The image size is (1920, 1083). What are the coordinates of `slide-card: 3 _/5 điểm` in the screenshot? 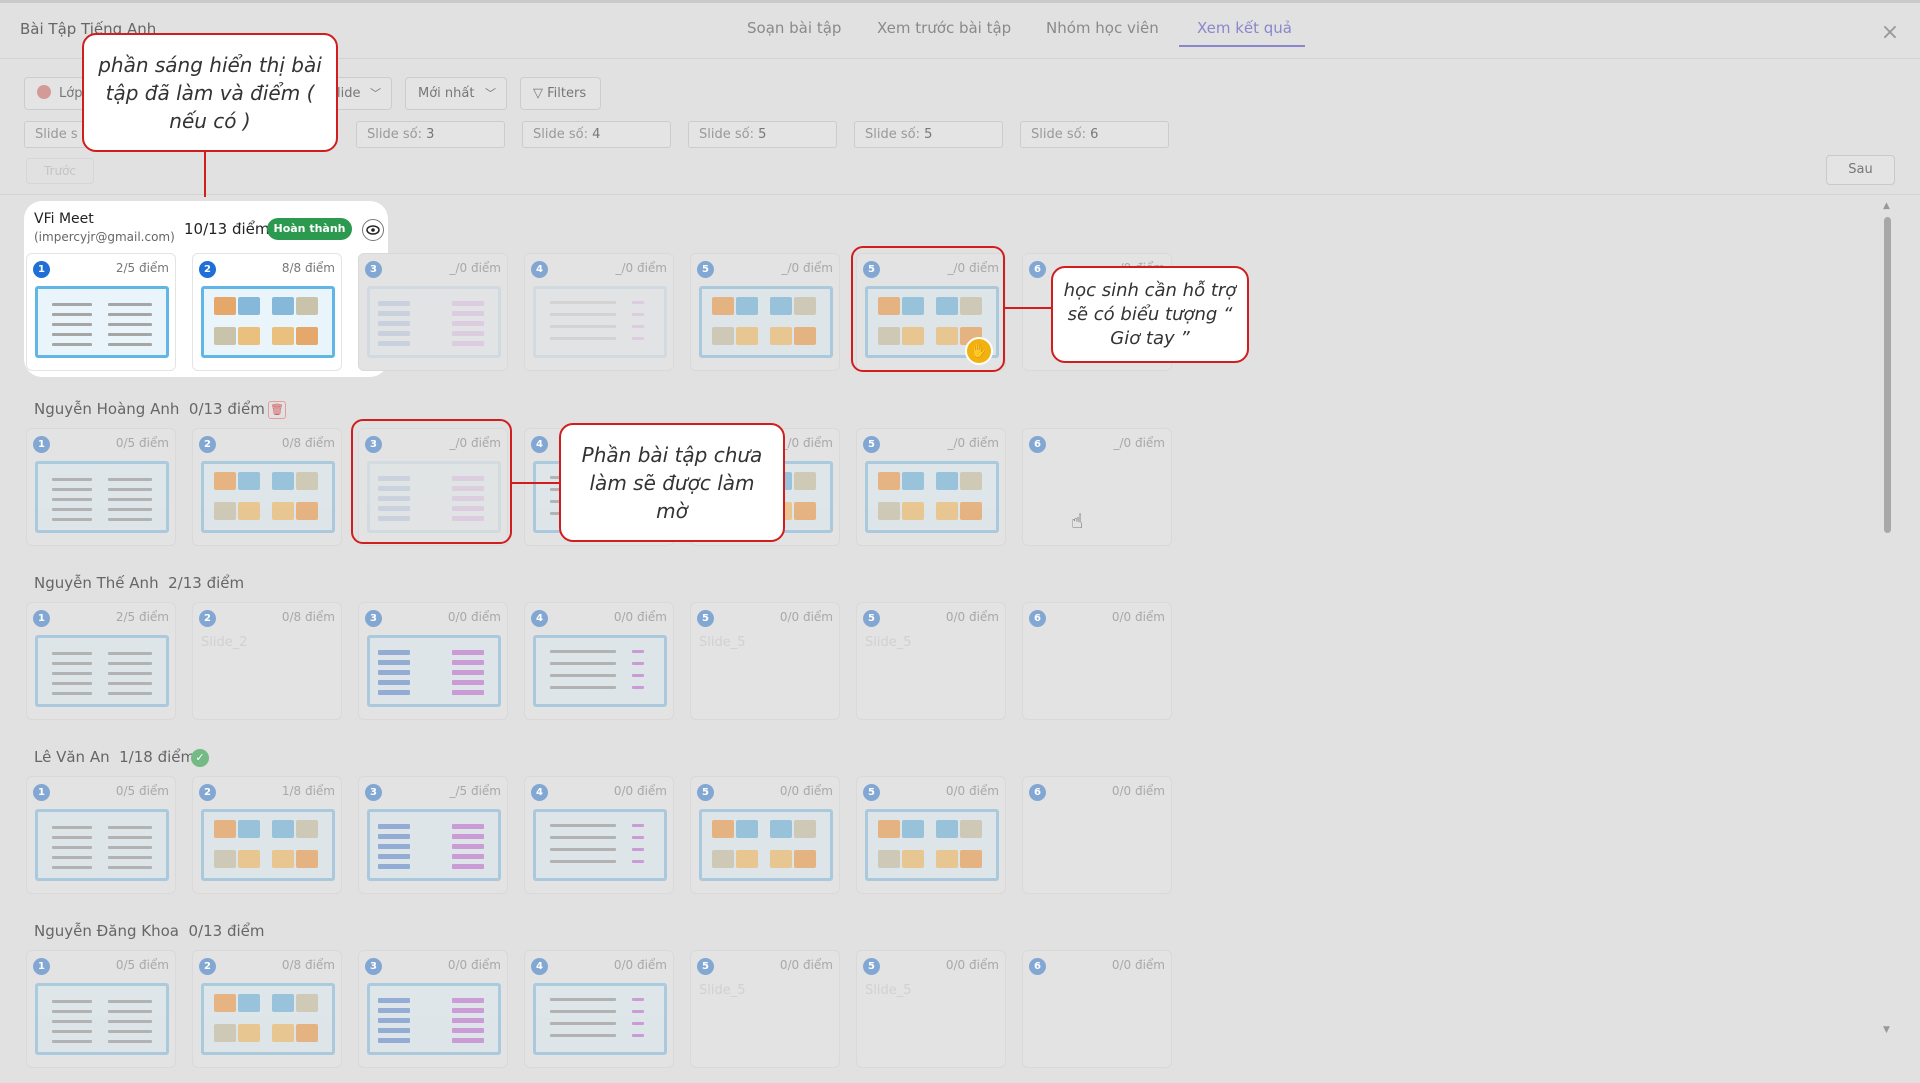 It's located at (433, 835).